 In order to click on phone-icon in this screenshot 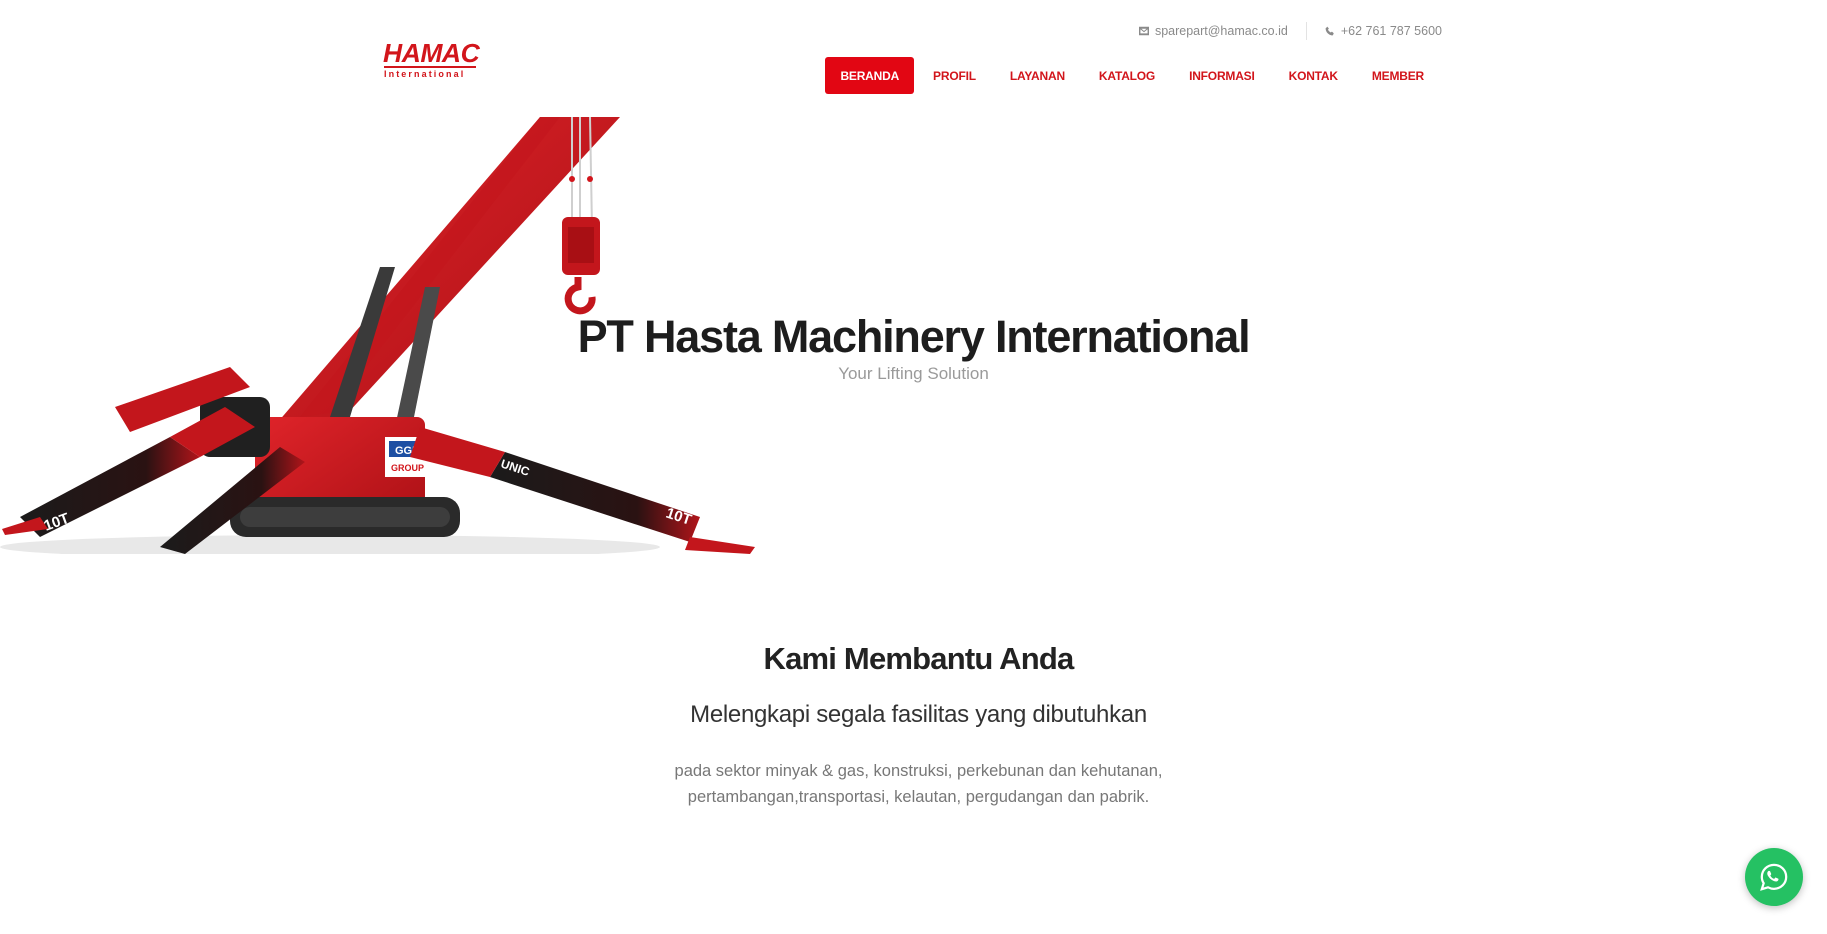, I will do `click(1329, 31)`.